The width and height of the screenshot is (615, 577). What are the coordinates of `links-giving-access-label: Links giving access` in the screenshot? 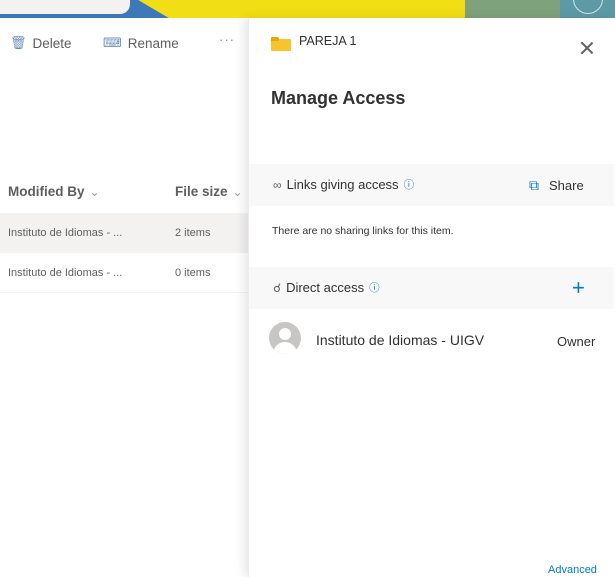 It's located at (342, 184).